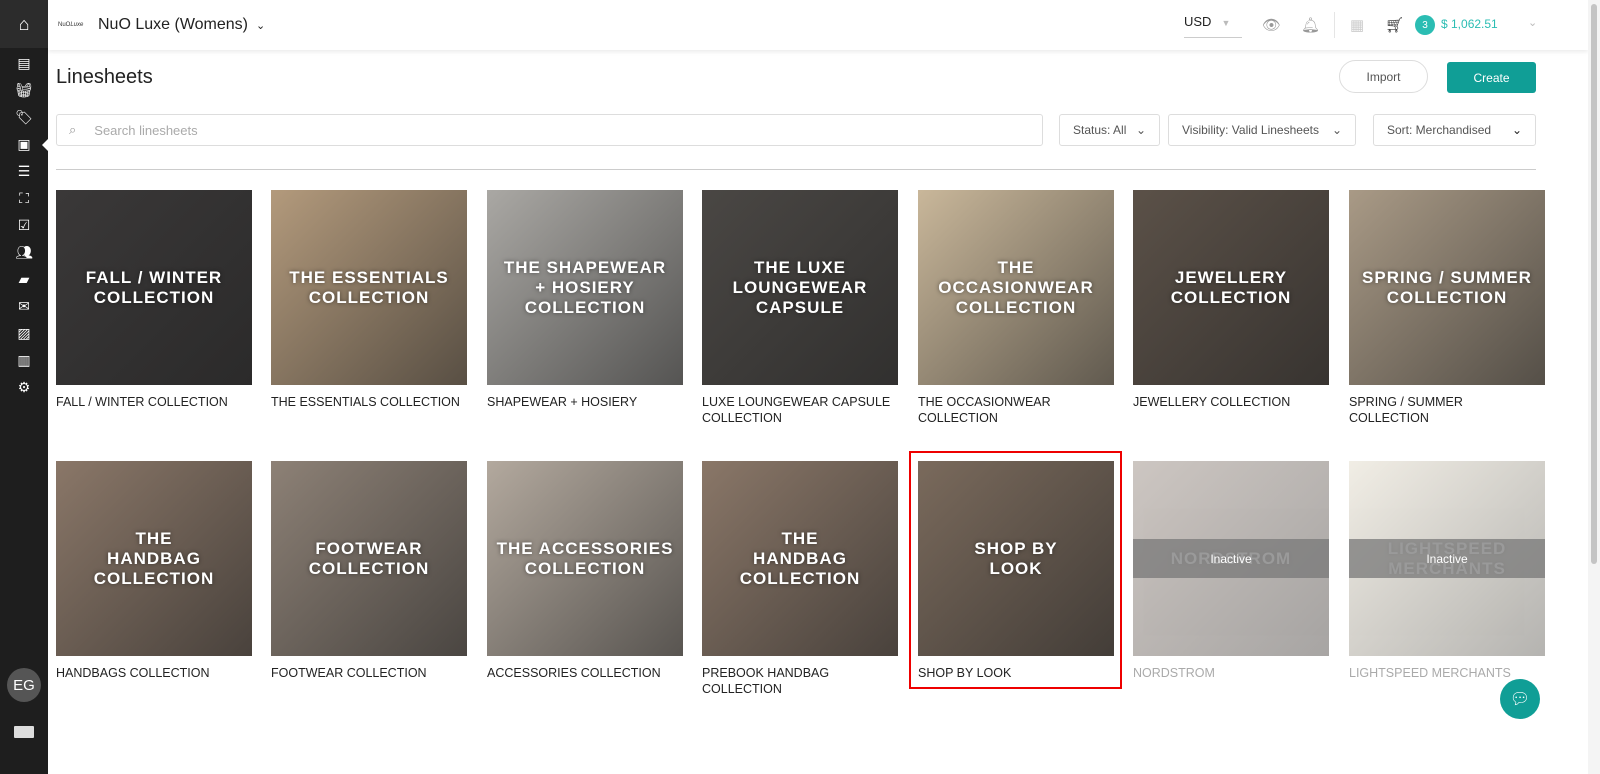  What do you see at coordinates (24, 252) in the screenshot?
I see `users-icon: 👥︎` at bounding box center [24, 252].